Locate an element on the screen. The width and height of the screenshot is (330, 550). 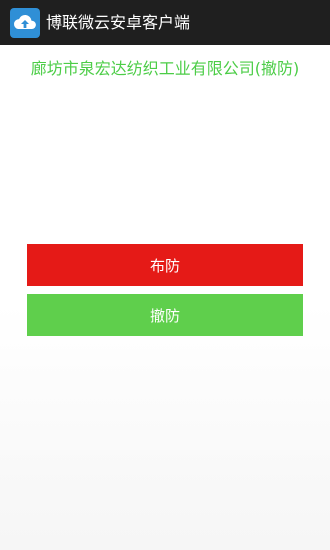
title-bar: 博联微云安卓客户端 is located at coordinates (165, 22).